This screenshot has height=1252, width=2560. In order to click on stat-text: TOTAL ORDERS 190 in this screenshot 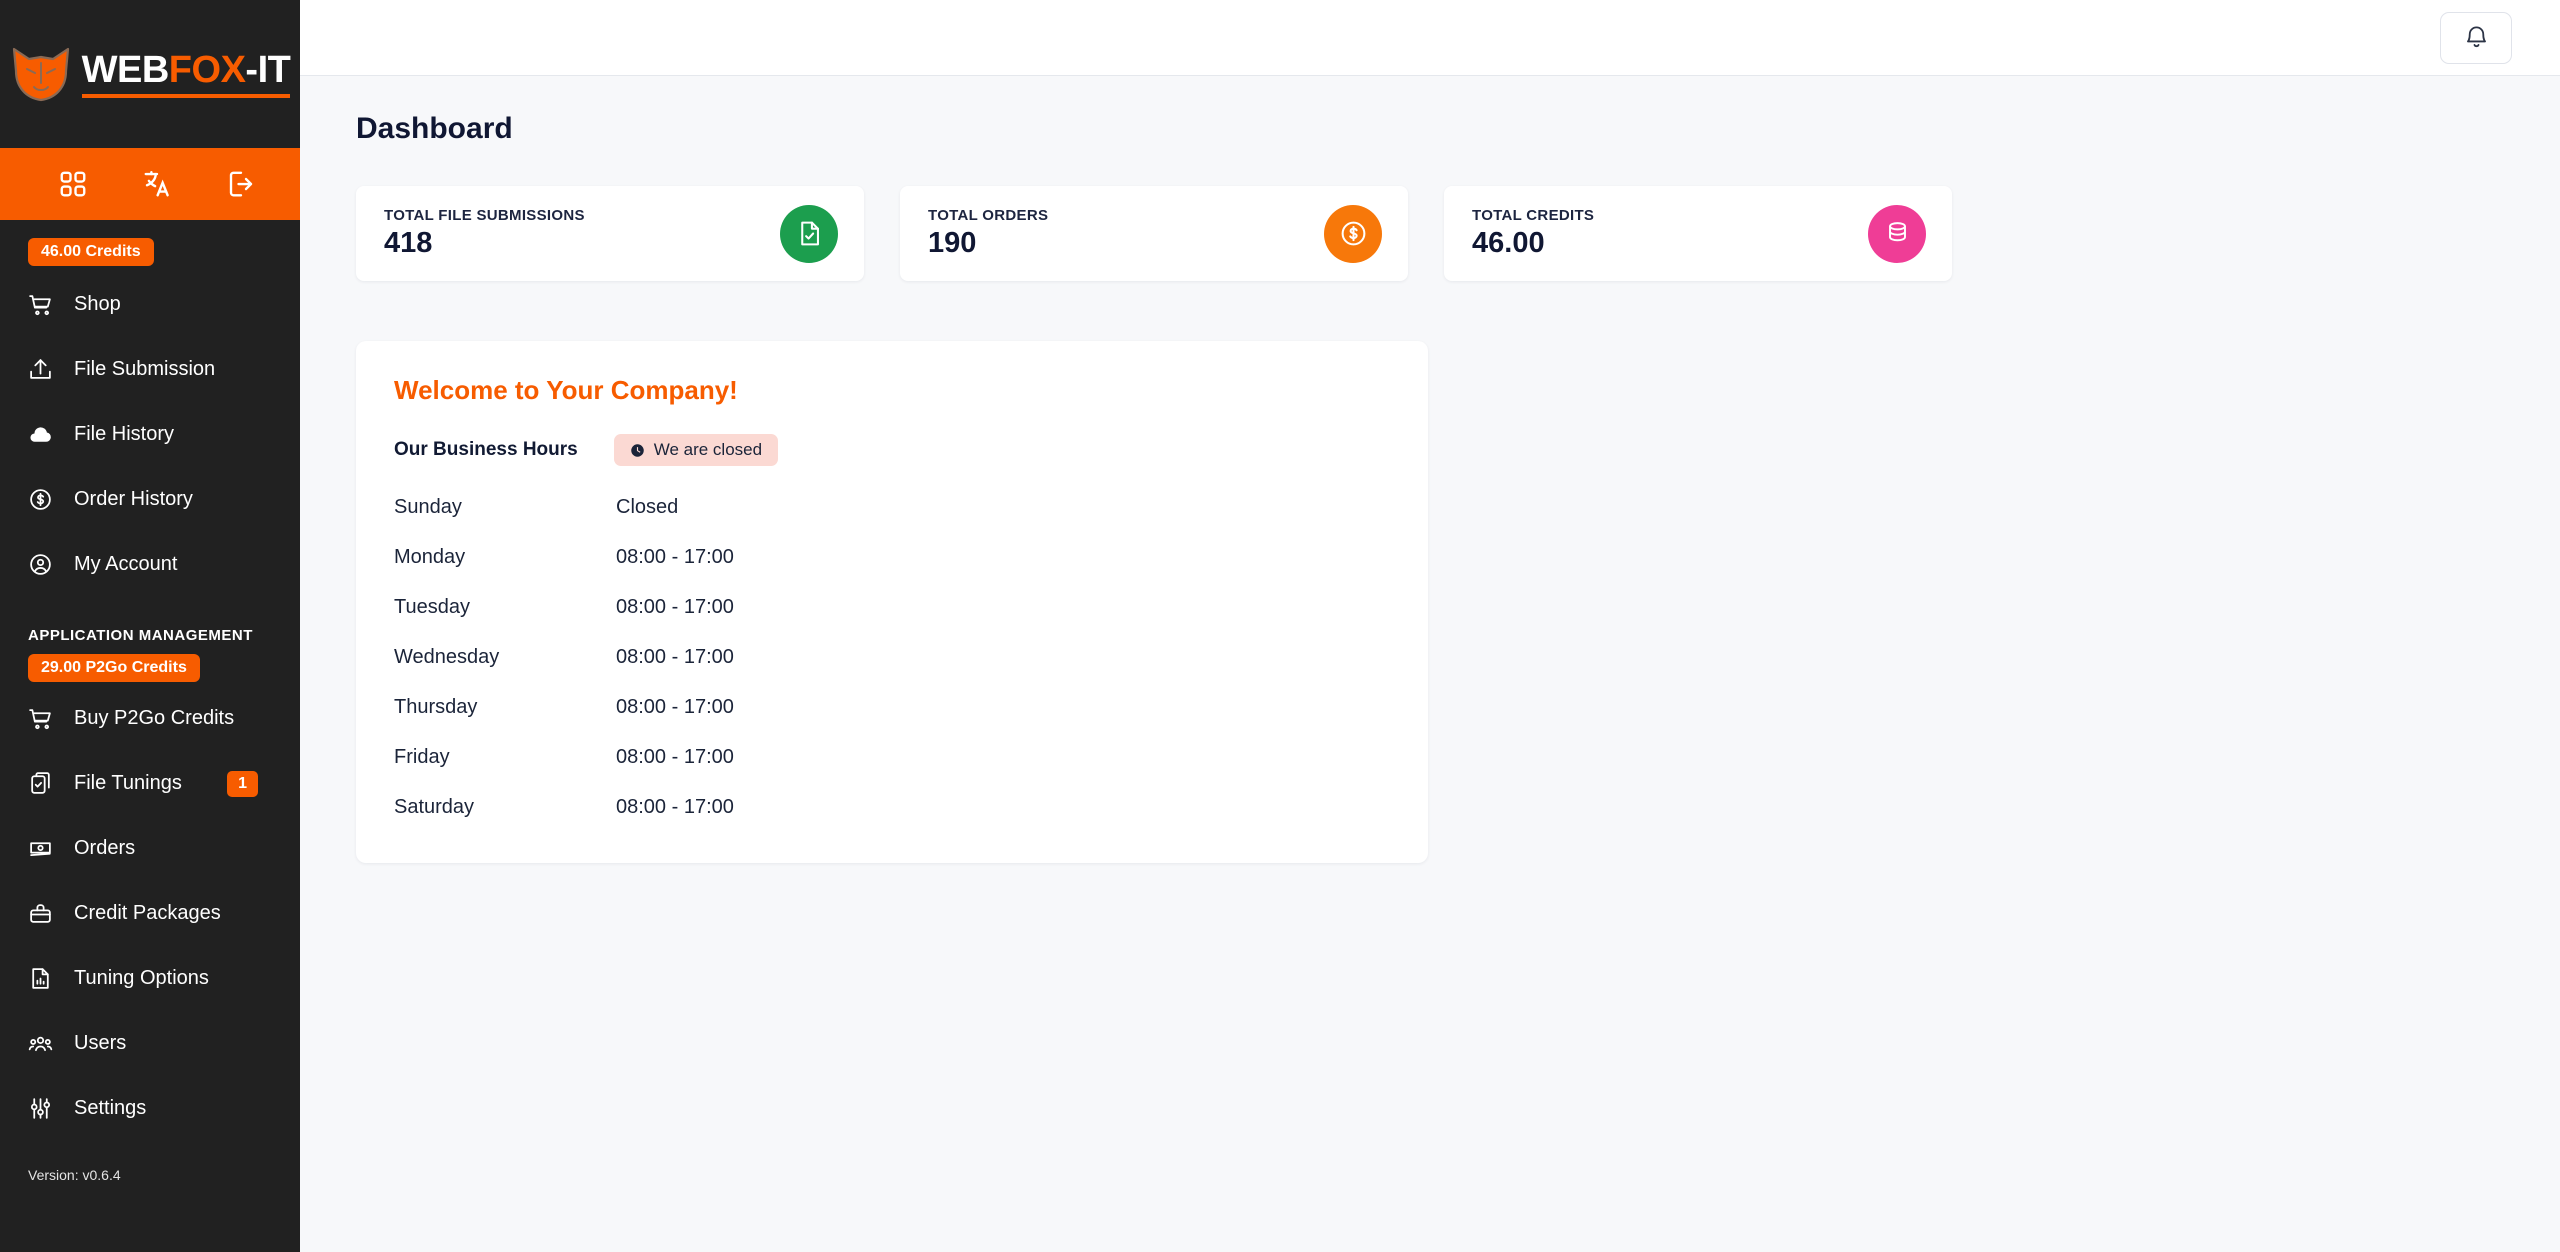, I will do `click(988, 233)`.